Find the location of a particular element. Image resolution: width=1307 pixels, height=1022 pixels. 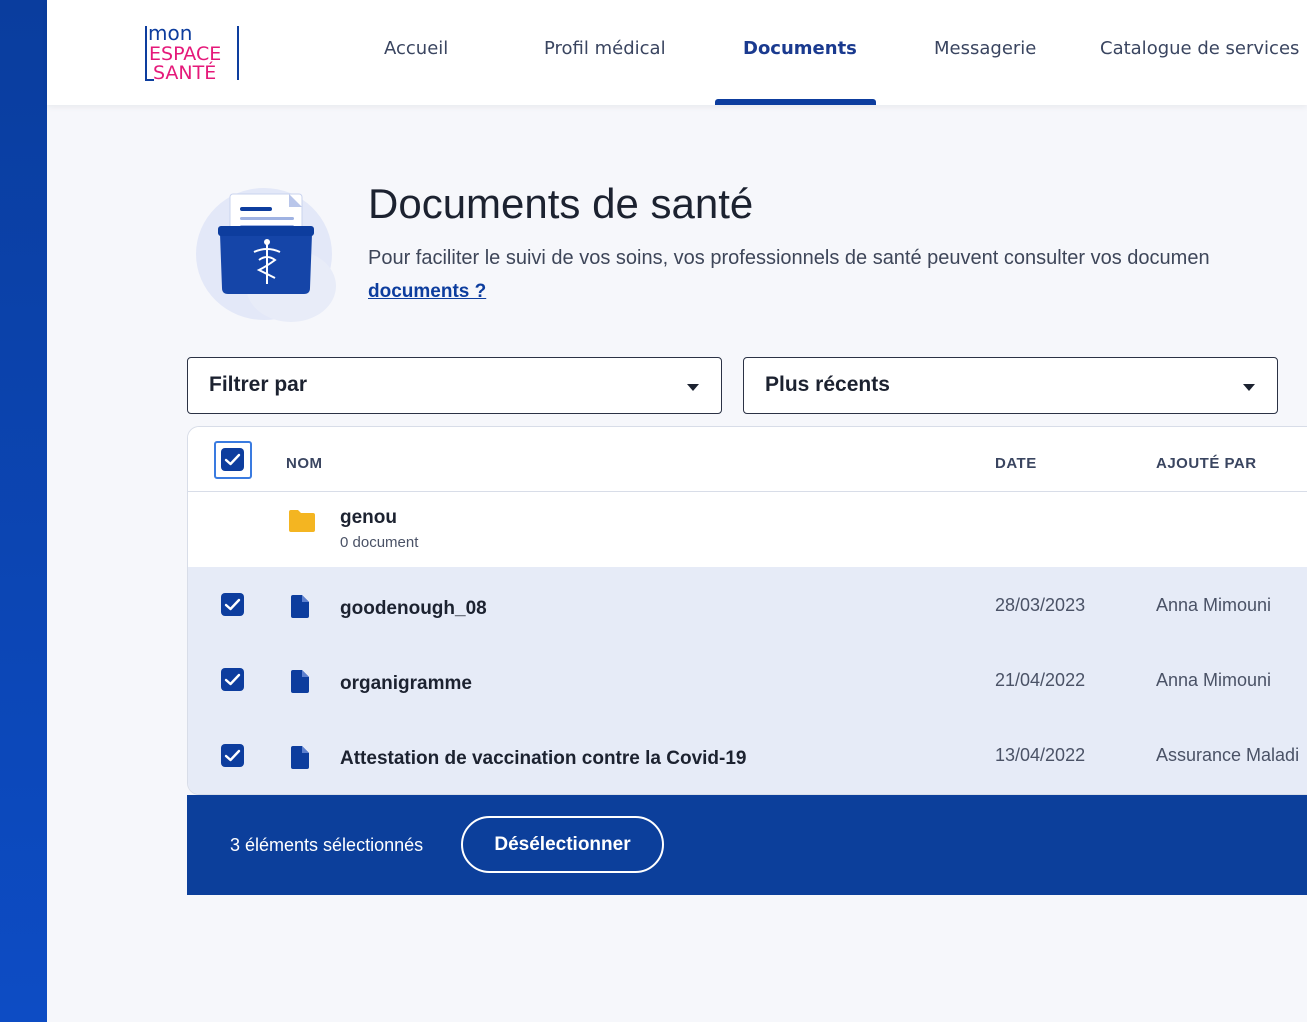

column-header-date: DATE is located at coordinates (1016, 463).